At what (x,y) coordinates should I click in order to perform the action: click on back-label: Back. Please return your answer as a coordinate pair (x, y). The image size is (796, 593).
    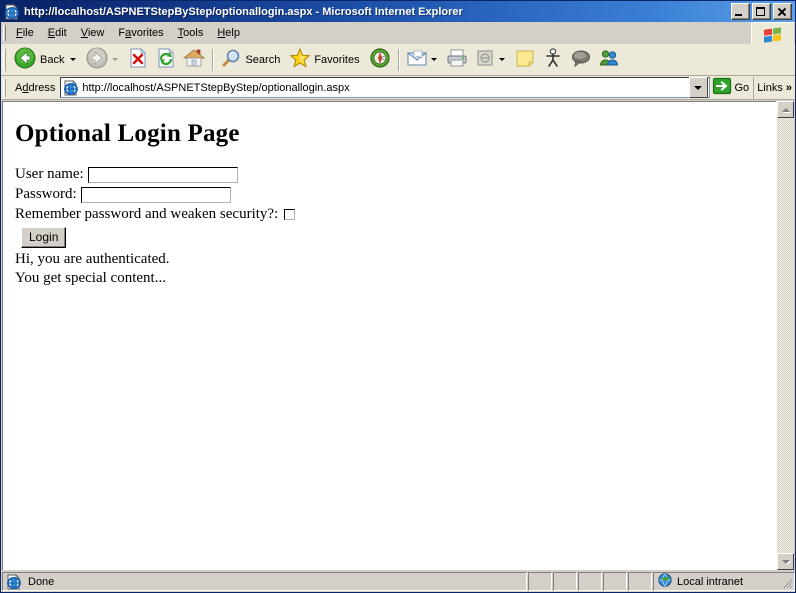
    Looking at the image, I should click on (52, 59).